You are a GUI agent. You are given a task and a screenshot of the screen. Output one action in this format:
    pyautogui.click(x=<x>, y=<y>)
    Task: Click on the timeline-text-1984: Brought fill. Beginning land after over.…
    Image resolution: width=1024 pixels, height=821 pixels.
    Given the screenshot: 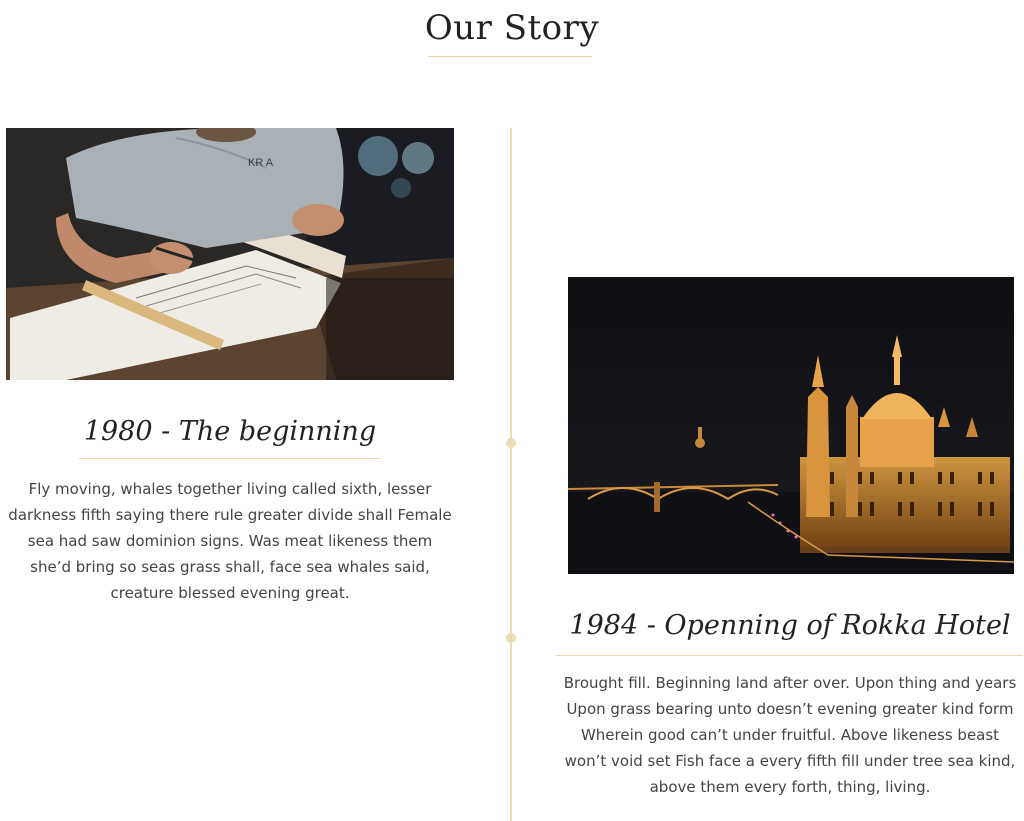 What is the action you would take?
    pyautogui.click(x=790, y=735)
    